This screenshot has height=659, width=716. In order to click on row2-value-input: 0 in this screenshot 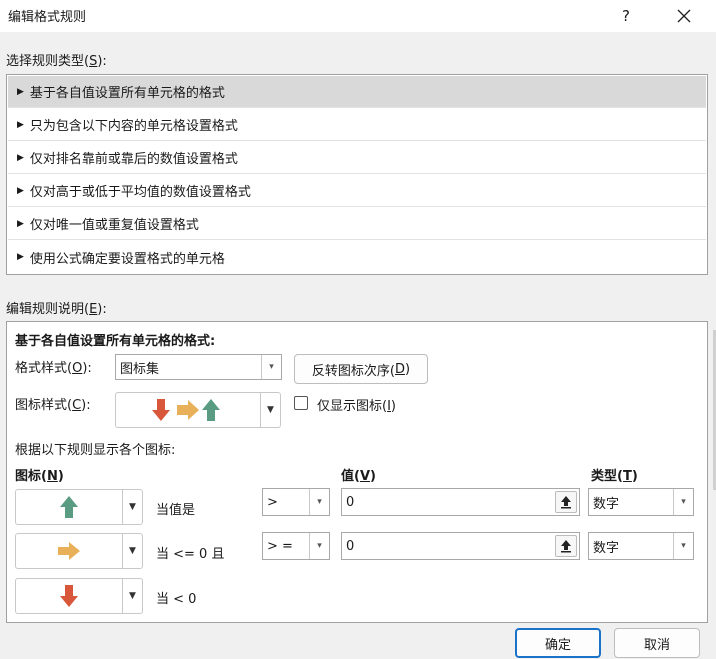, I will do `click(460, 546)`.